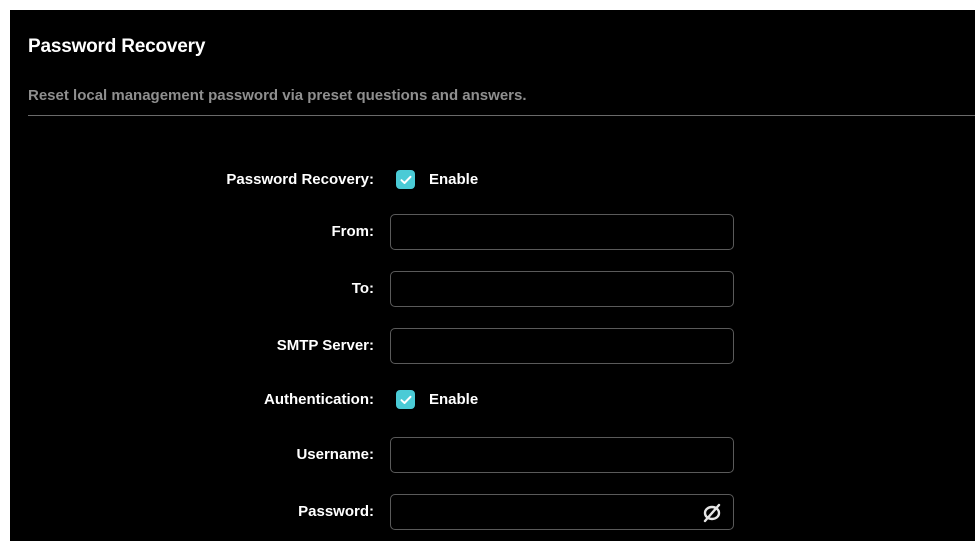 This screenshot has width=975, height=541. Describe the element at coordinates (319, 399) in the screenshot. I see `authentication-label: Authentication:` at that location.